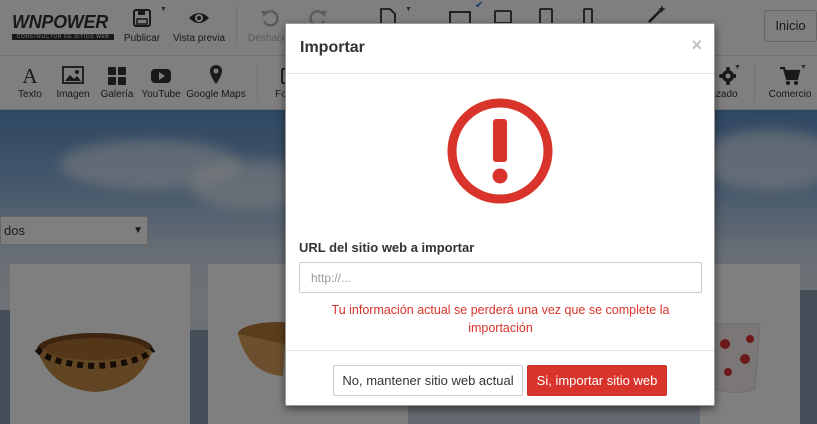  I want to click on import-site-button: Si, importar sitio web, so click(597, 380).